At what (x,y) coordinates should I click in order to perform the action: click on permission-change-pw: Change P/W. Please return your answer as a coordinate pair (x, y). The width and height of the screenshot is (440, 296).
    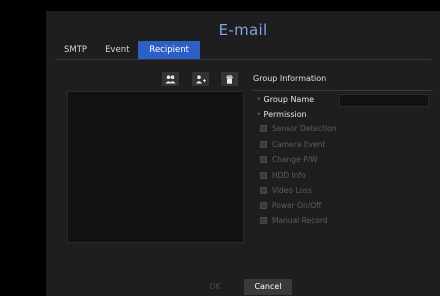
    Looking at the image, I should click on (289, 159).